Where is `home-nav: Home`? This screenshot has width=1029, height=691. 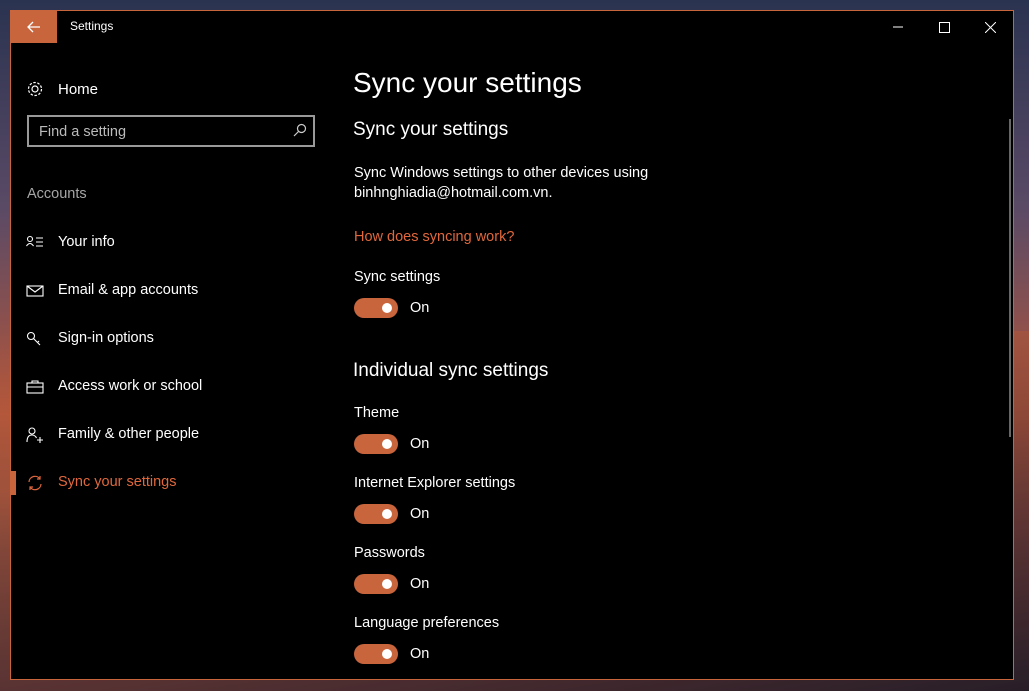
home-nav: Home is located at coordinates (62, 89).